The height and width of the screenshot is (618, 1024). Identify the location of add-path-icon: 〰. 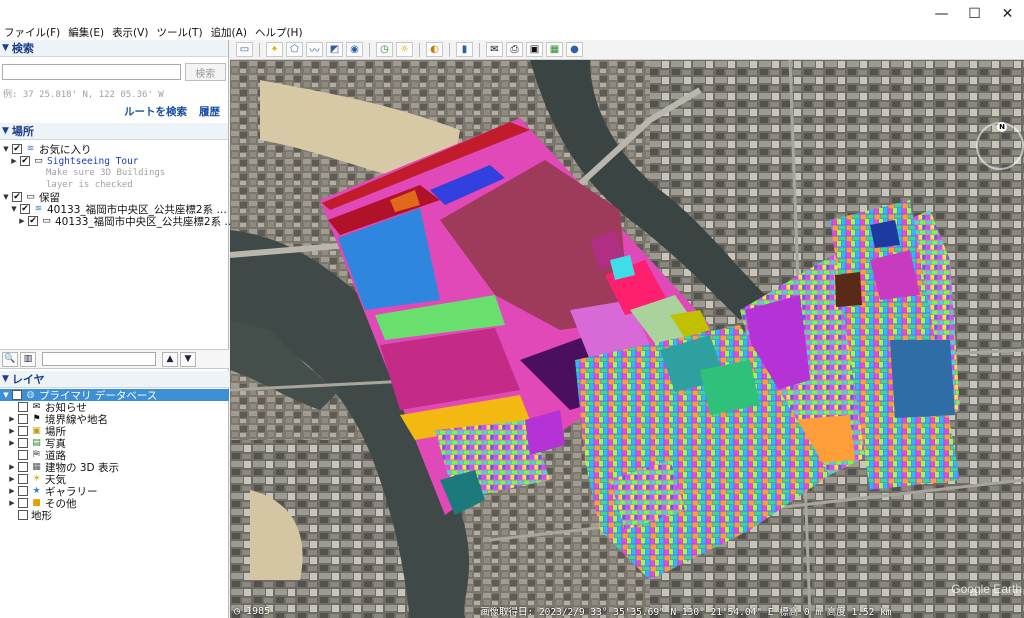
(314, 49).